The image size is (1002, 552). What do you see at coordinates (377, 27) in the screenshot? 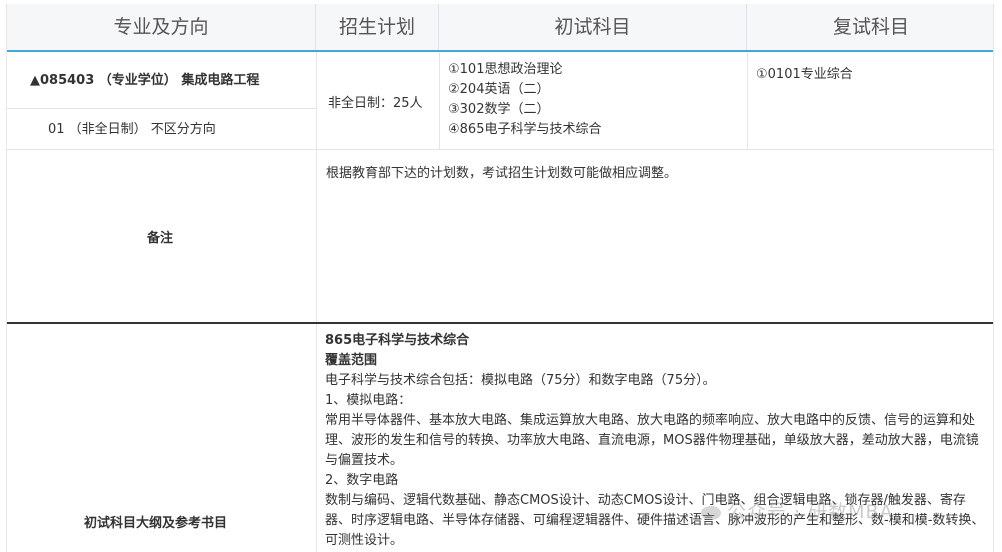
I see `header-plan: 招生计划` at bounding box center [377, 27].